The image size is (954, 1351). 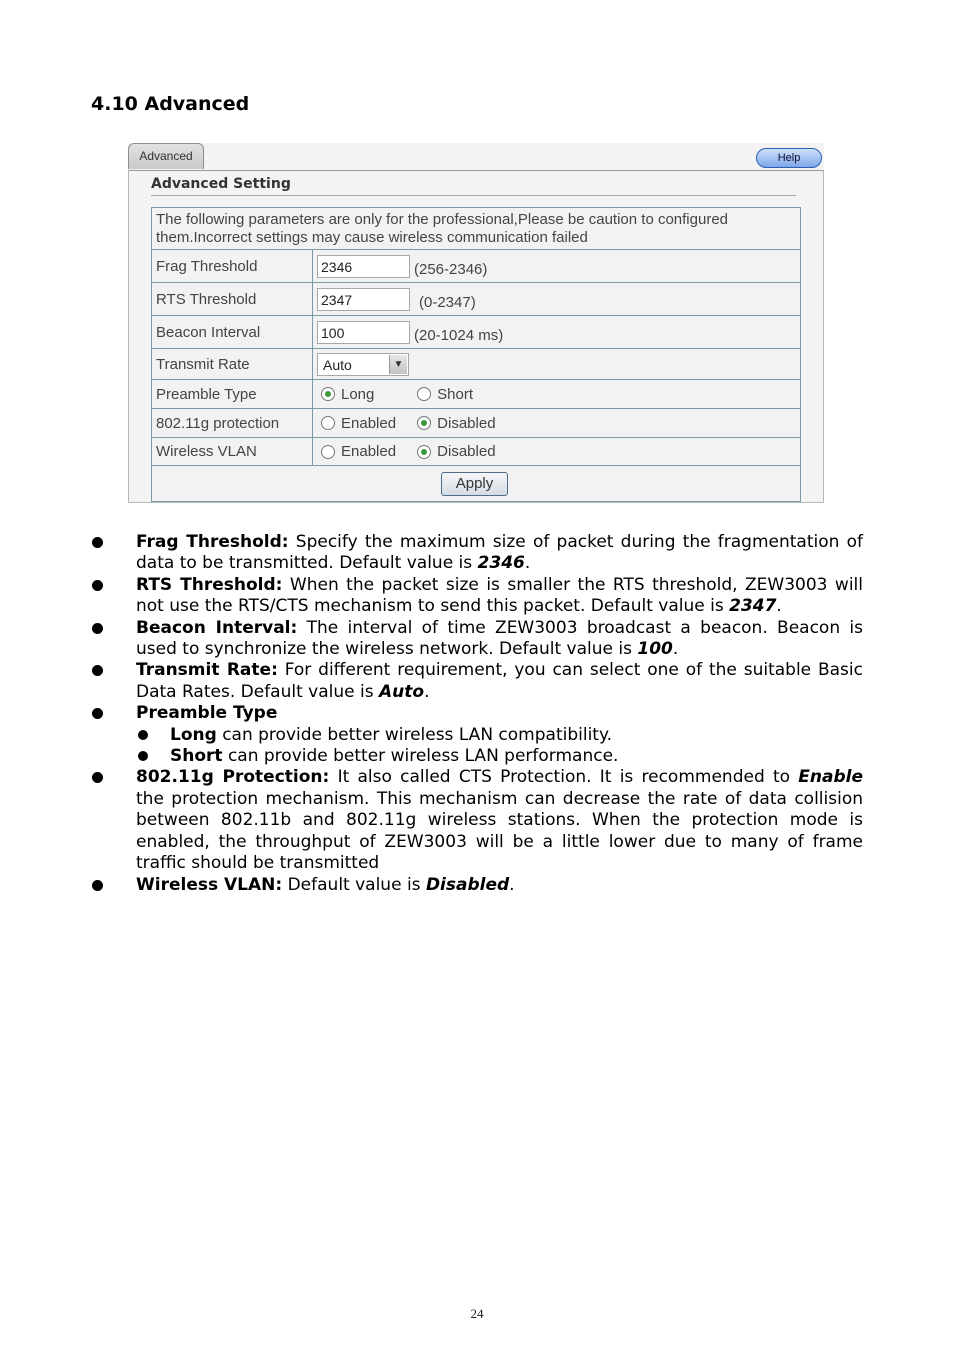 What do you see at coordinates (212, 542) in the screenshot?
I see `term: Frag Threshold:` at bounding box center [212, 542].